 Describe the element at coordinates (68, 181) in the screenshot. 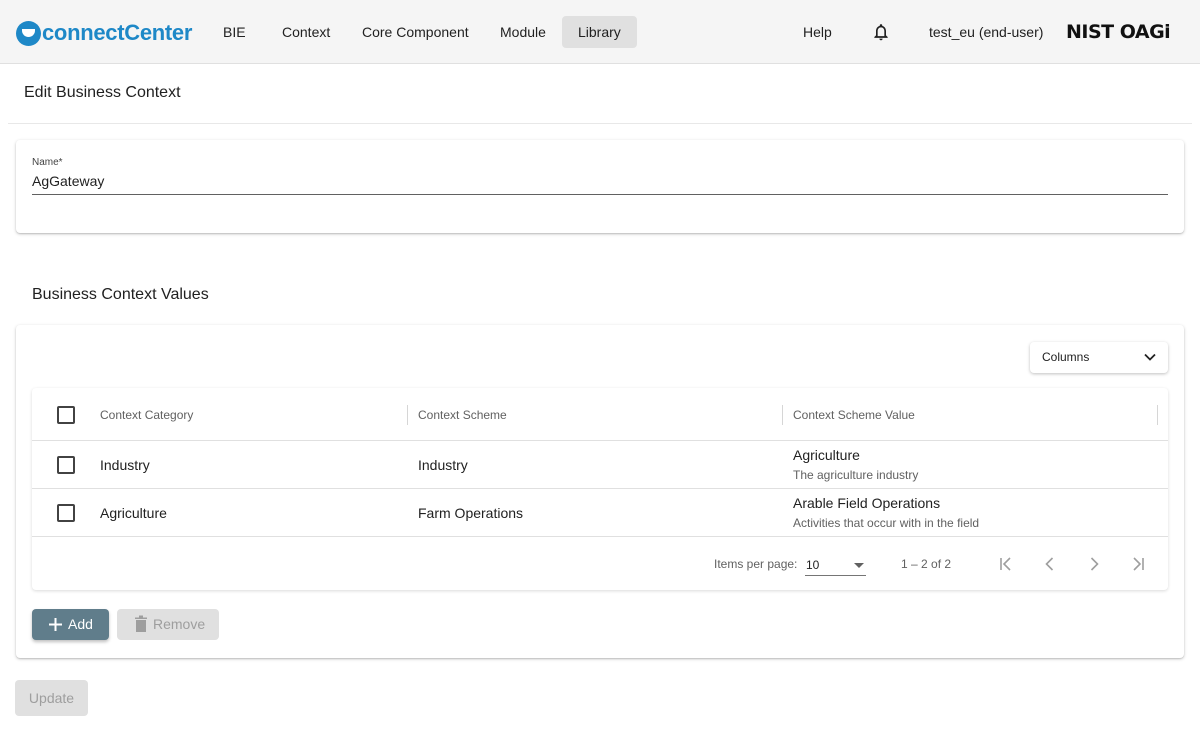

I see `name-input: AgGateway` at that location.